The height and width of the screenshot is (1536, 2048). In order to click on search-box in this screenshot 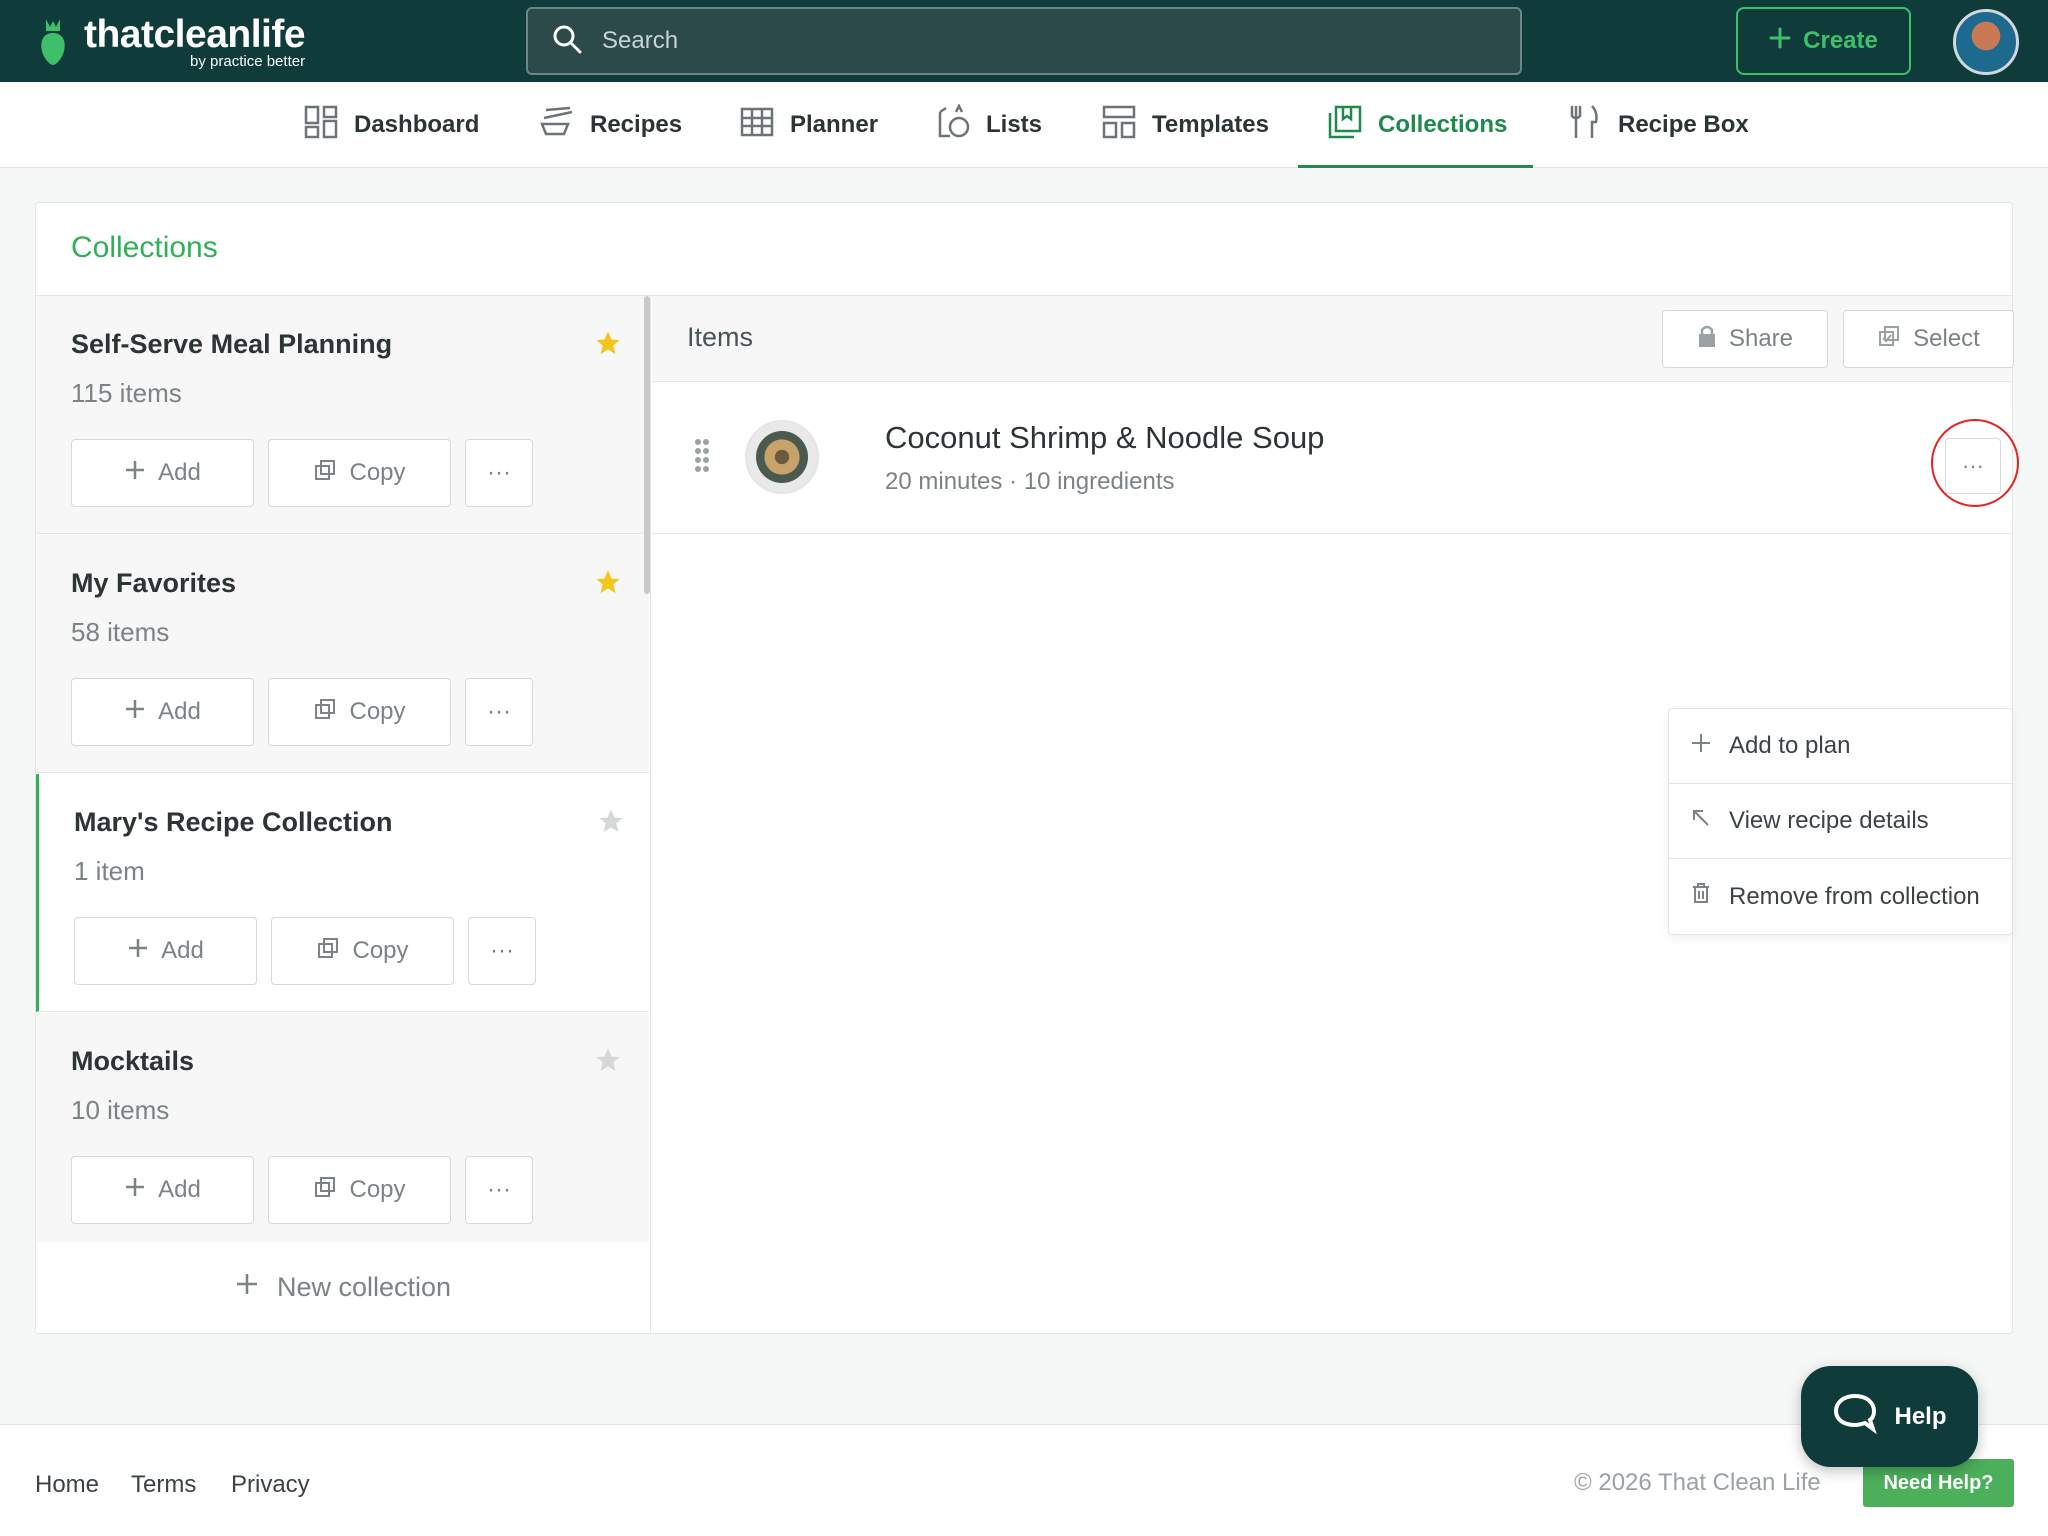, I will do `click(1024, 41)`.